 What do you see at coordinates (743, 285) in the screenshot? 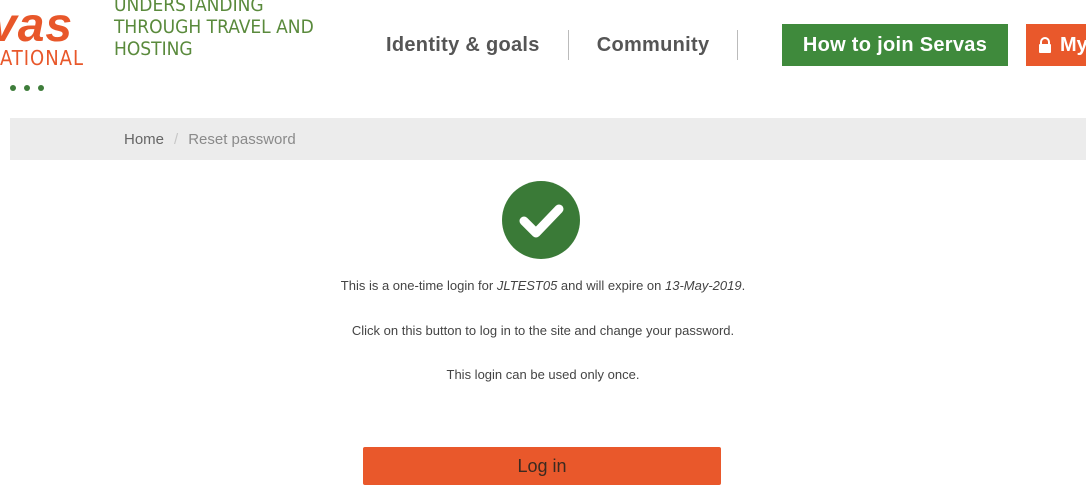
I see `info-suffix: .` at bounding box center [743, 285].